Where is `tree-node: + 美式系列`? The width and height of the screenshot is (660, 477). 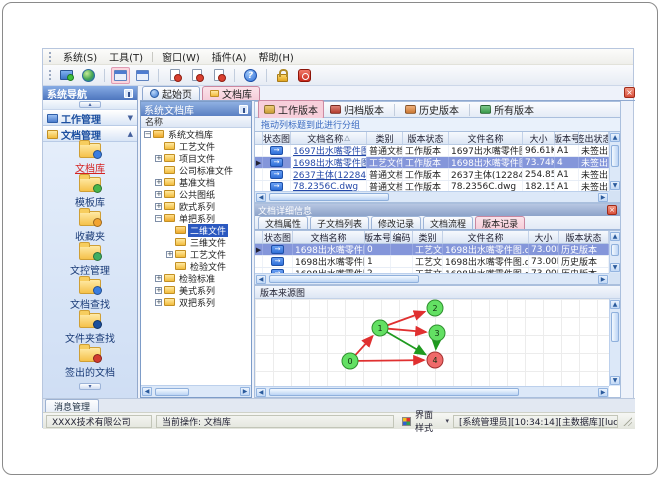 tree-node: + 美式系列 is located at coordinates (196, 290).